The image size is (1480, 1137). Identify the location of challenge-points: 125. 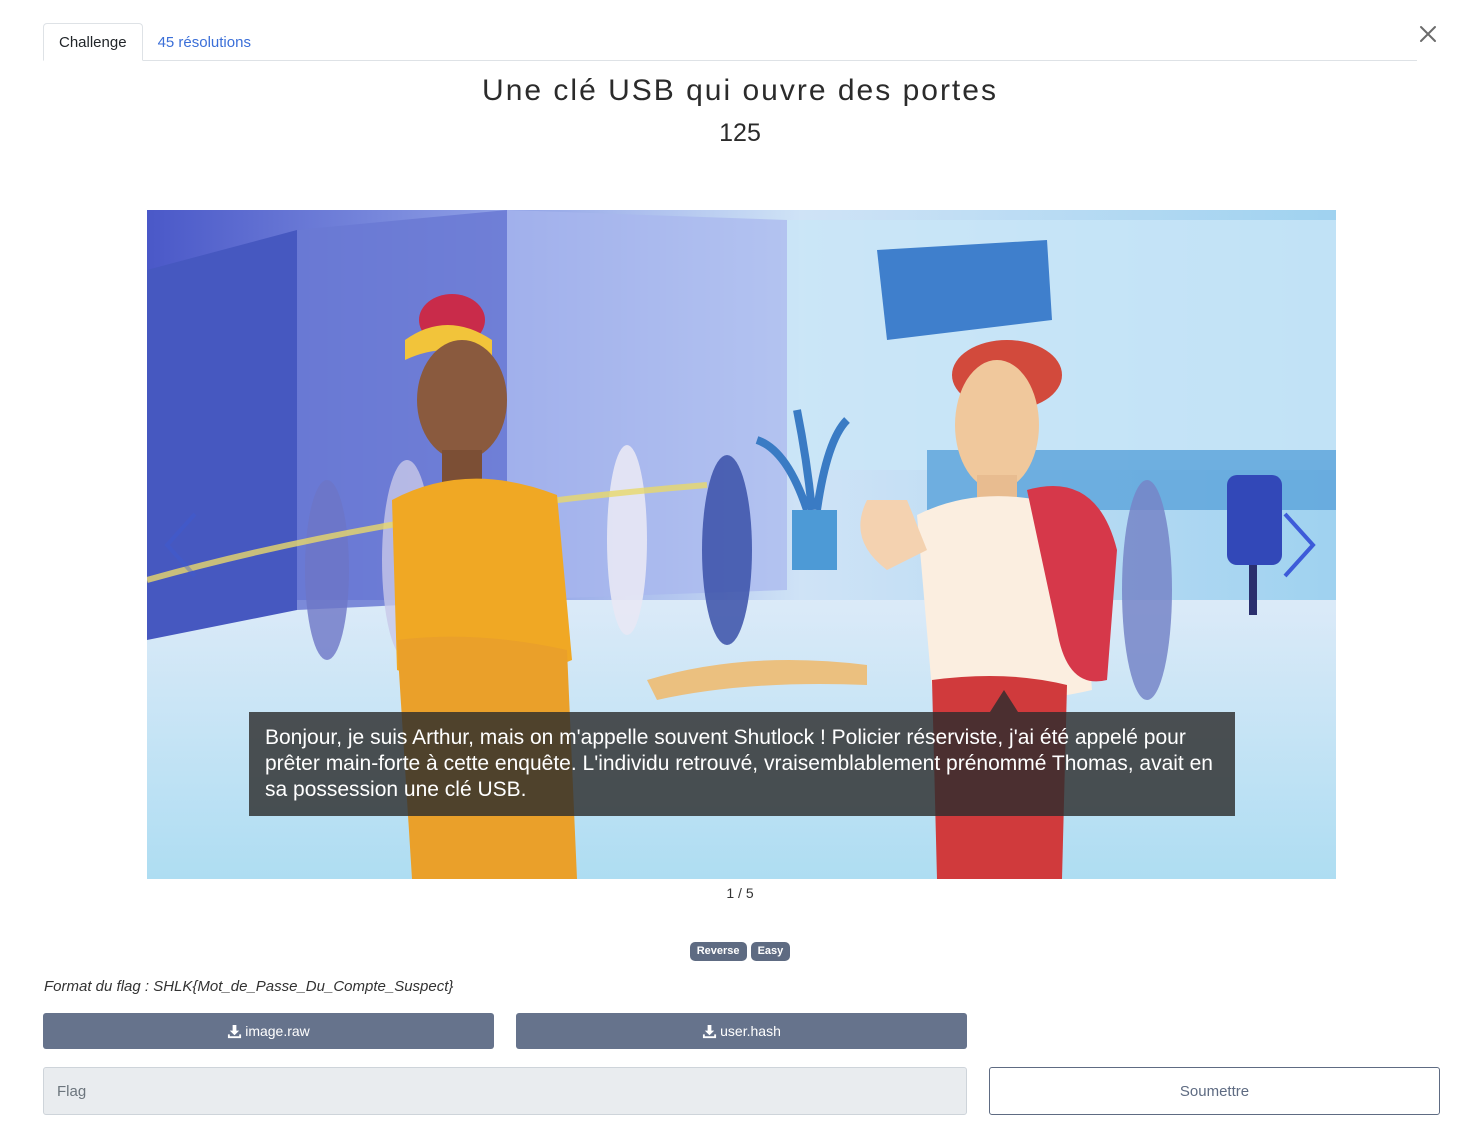
(740, 133).